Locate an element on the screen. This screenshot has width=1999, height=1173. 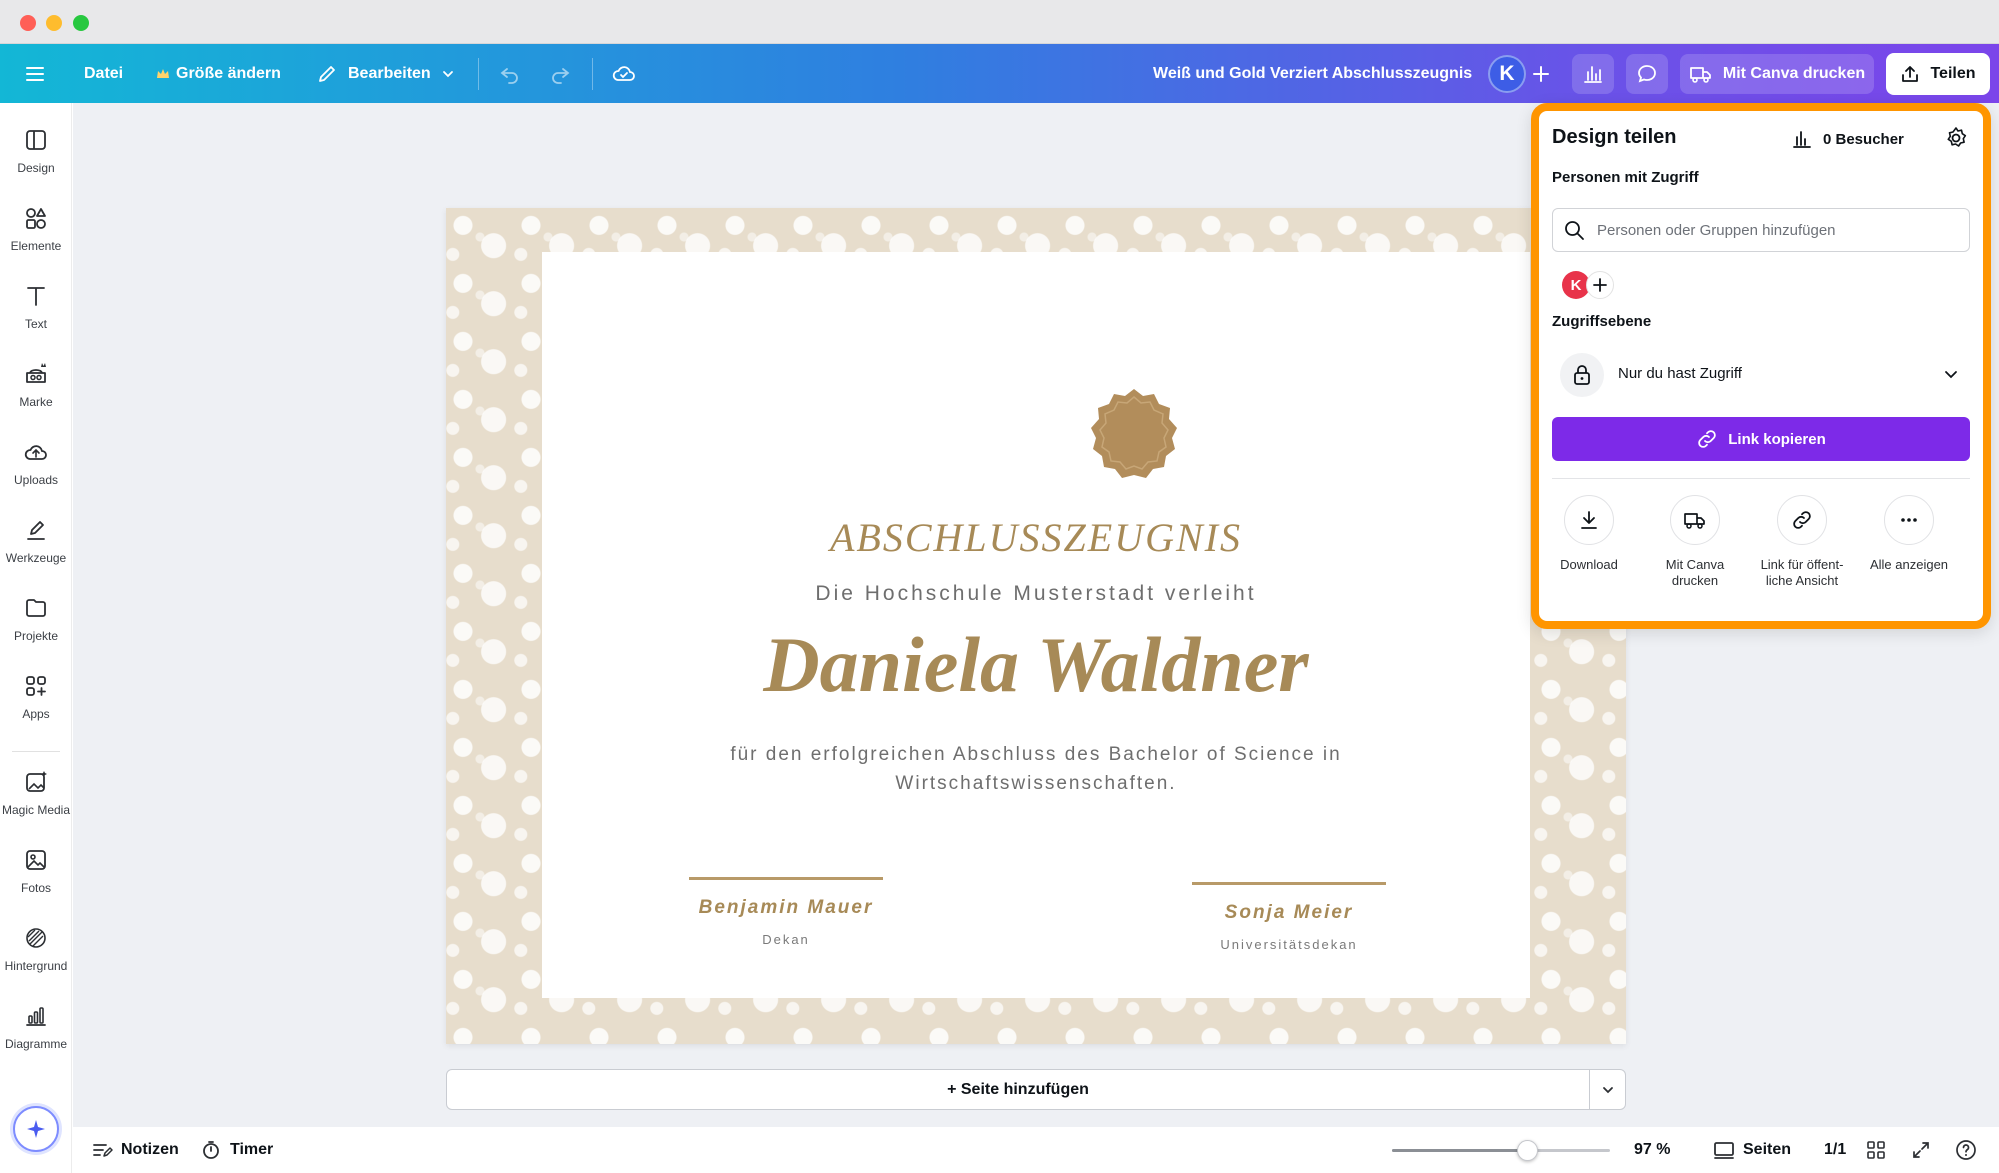
sidebar-item-text: Text is located at coordinates (36, 318).